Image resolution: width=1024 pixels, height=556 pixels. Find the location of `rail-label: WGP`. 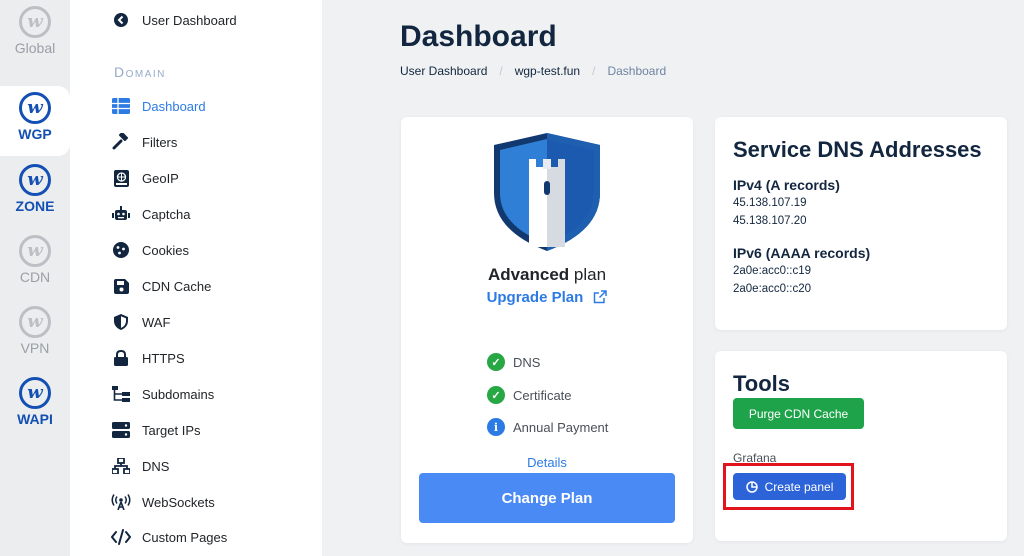

rail-label: WGP is located at coordinates (35, 134).